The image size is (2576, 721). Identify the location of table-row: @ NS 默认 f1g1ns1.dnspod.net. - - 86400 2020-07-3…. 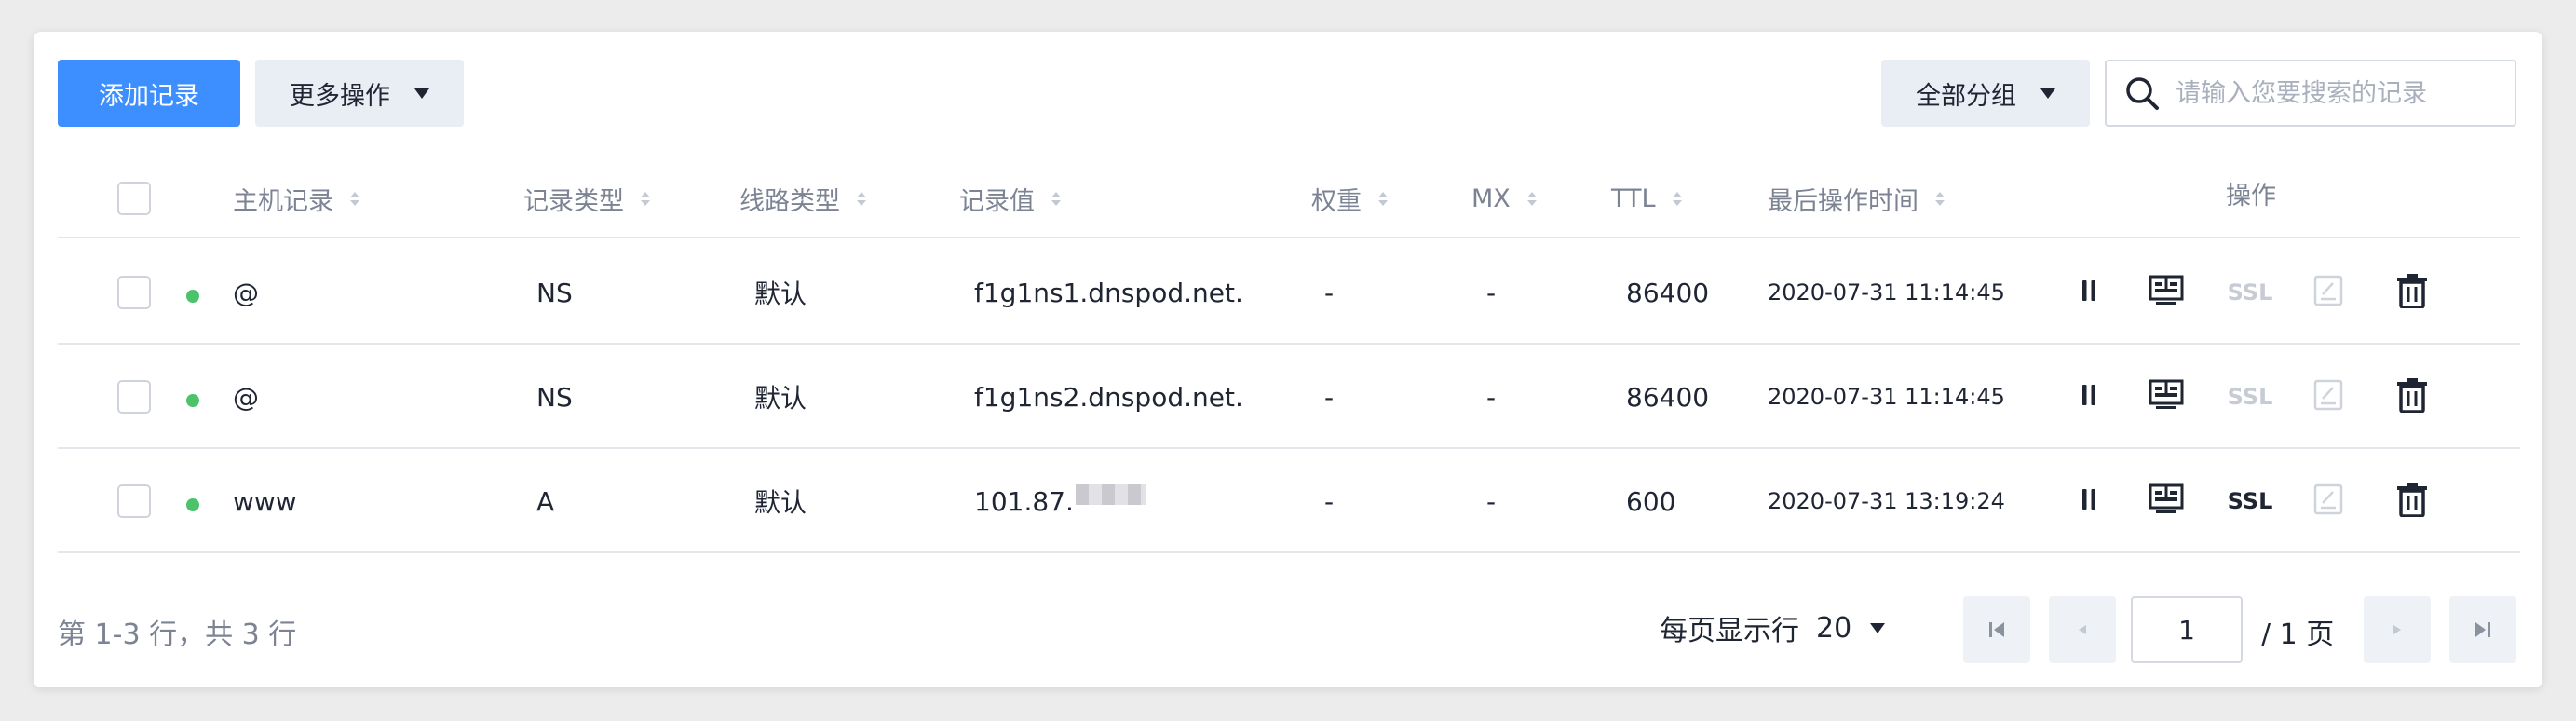
(1289, 292).